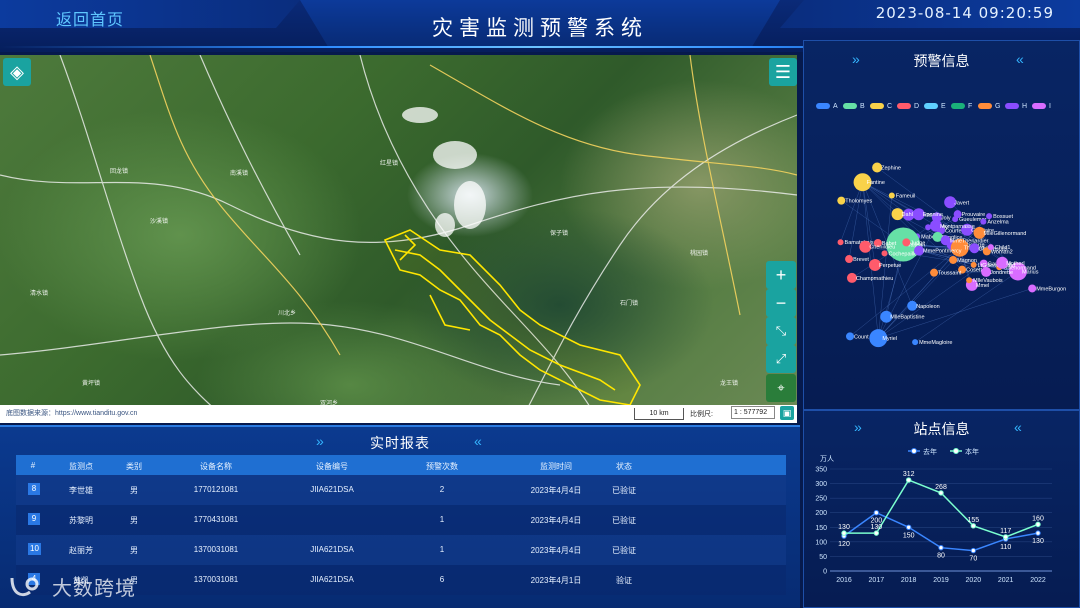  I want to click on cell-count: 1, so click(442, 549).